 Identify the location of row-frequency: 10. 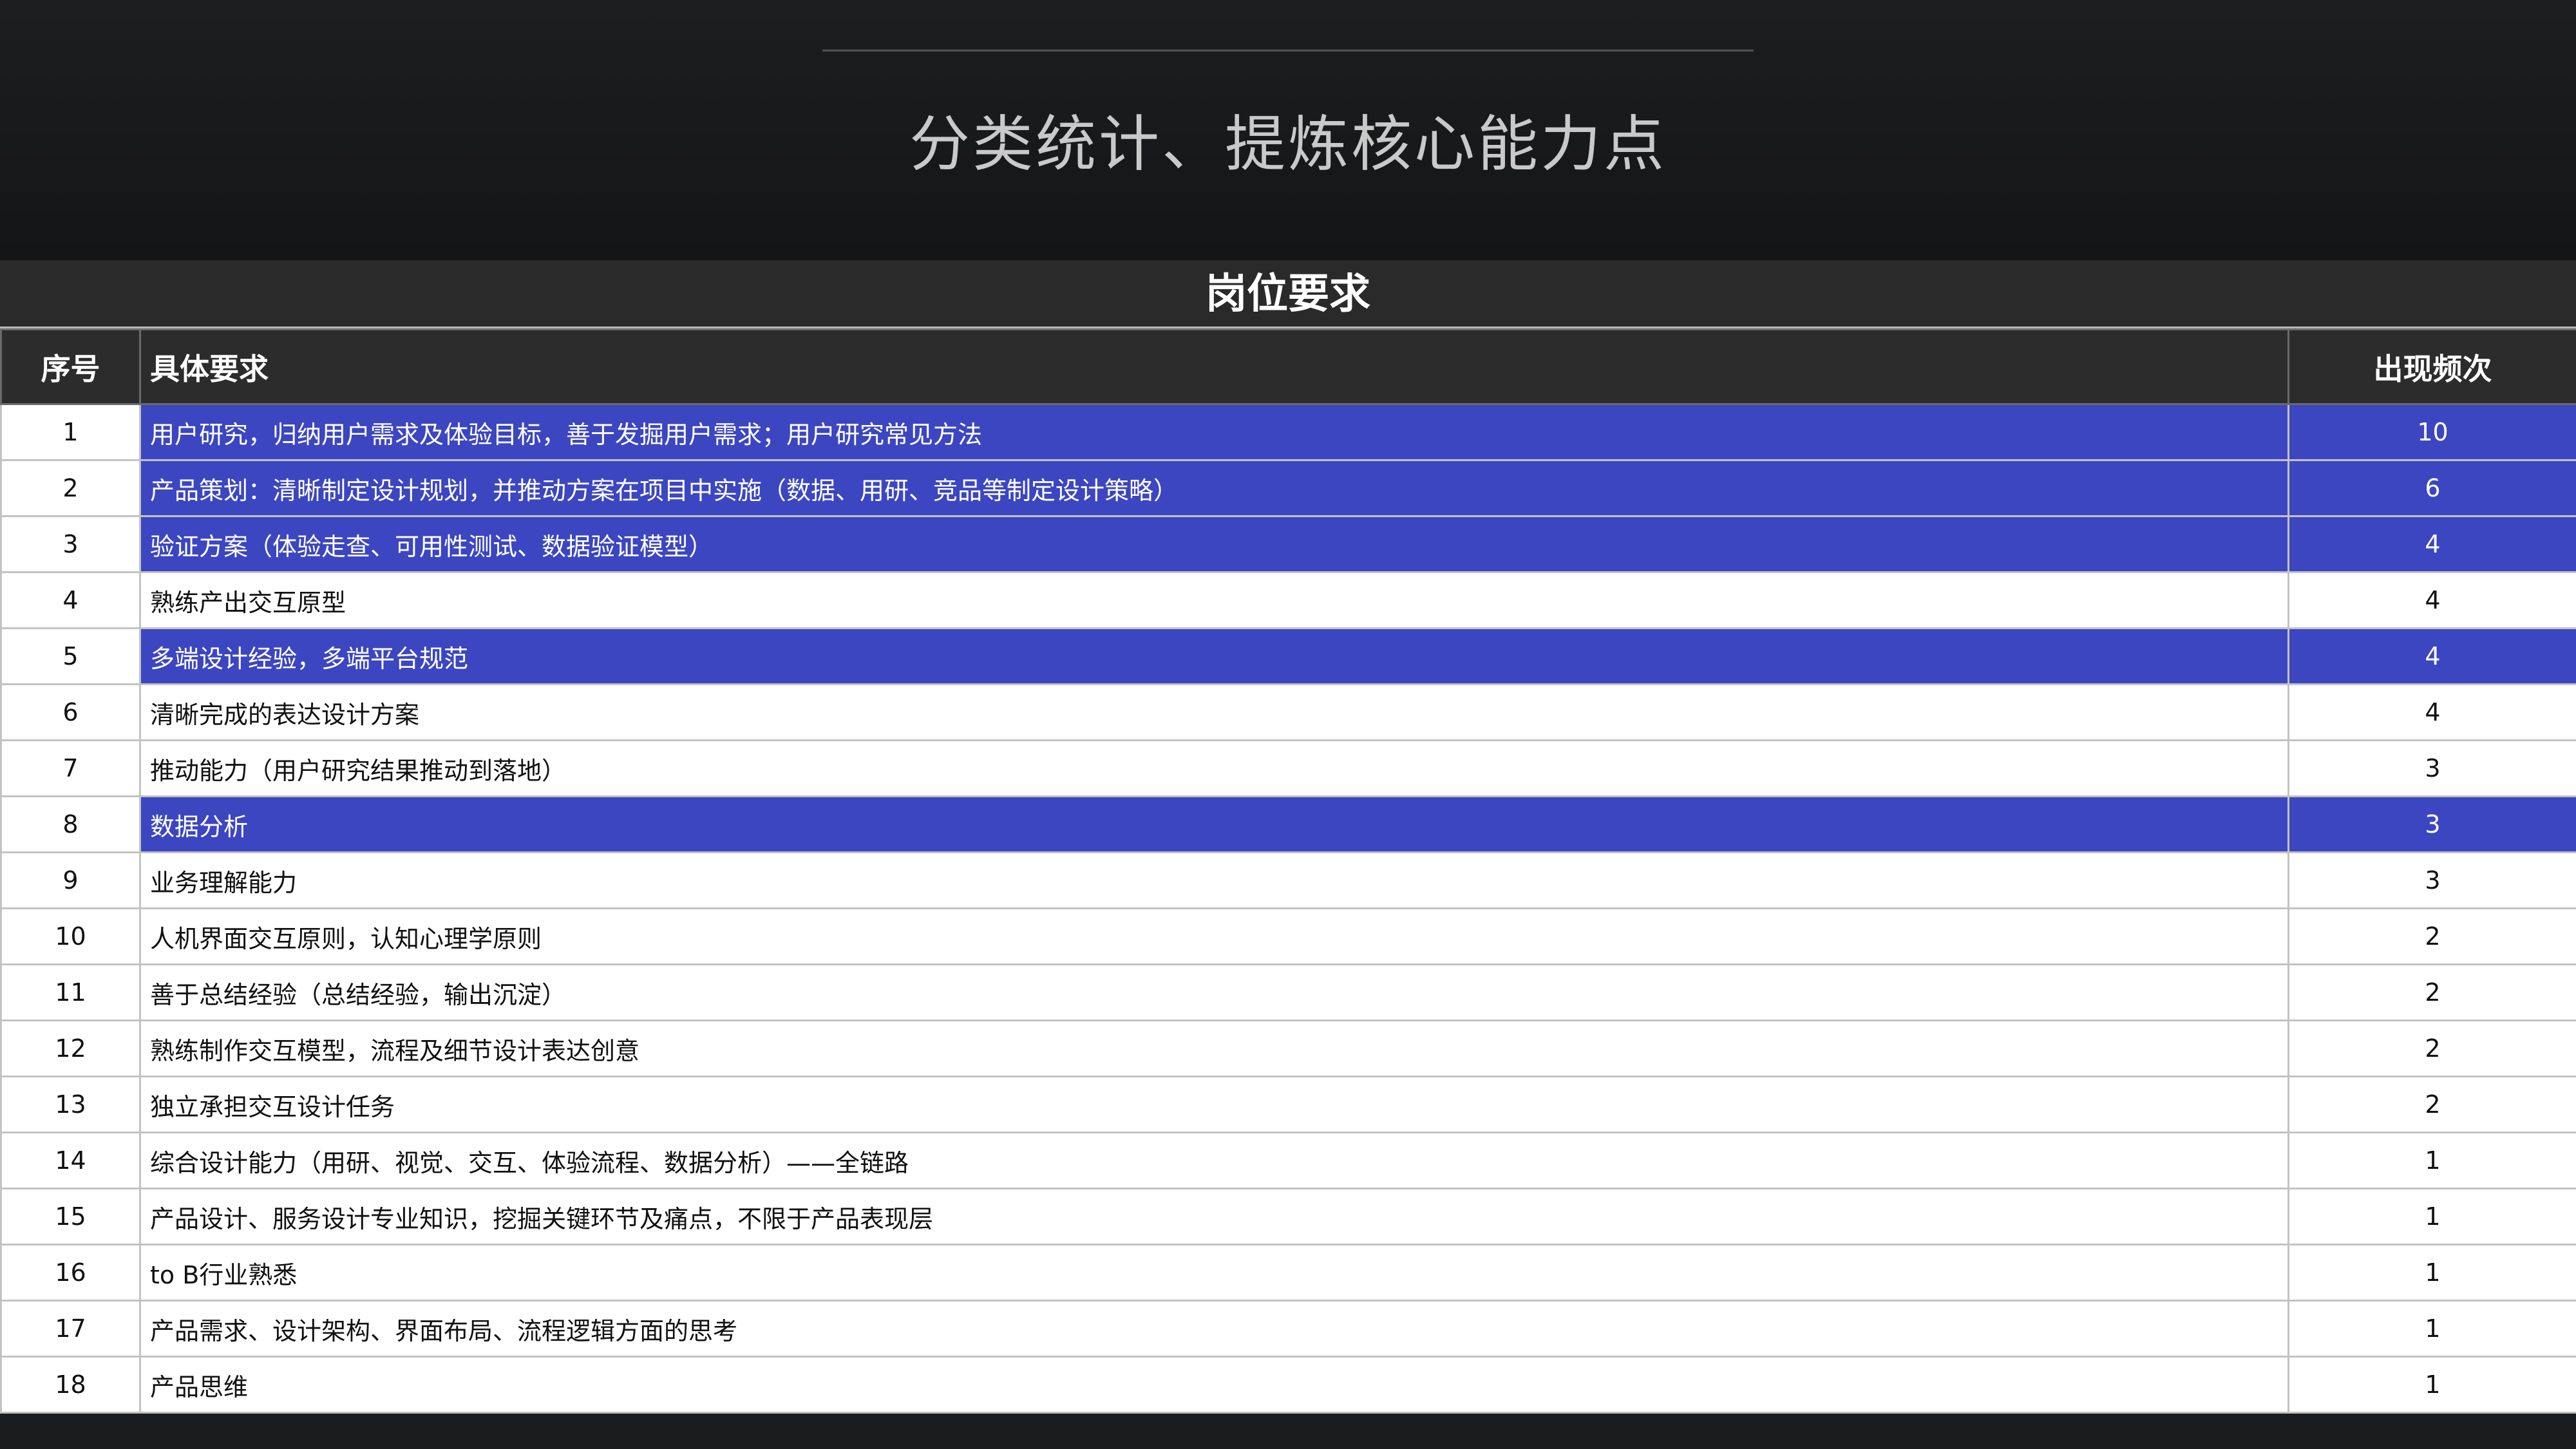
(2431, 432).